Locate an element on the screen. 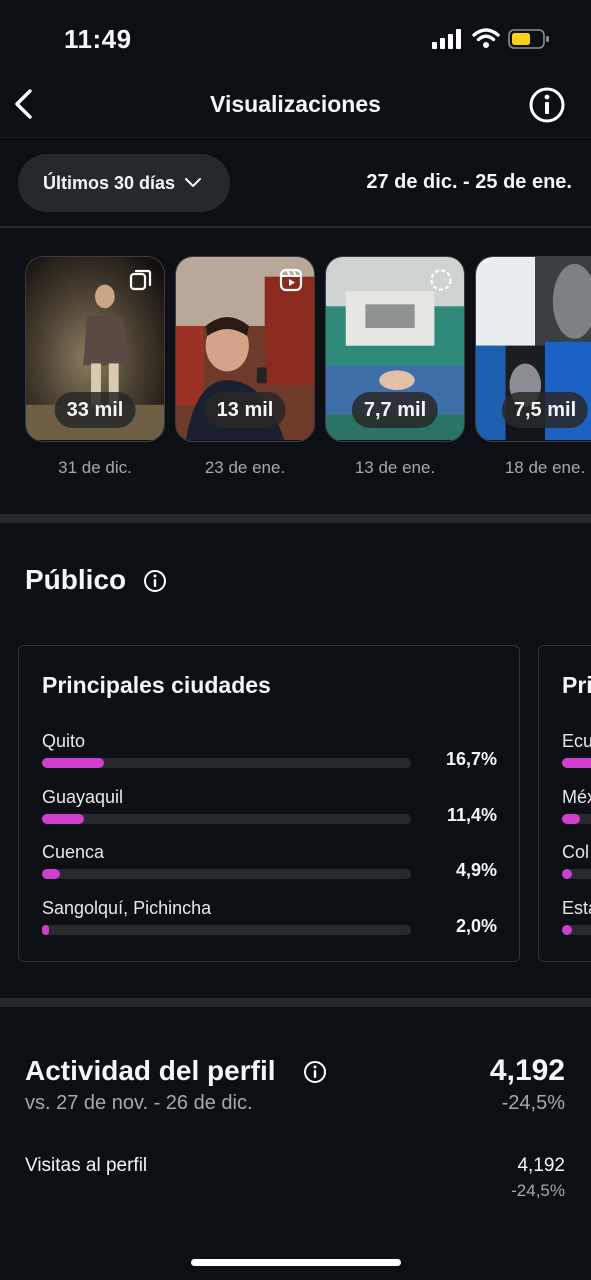  profile-activity-change: -24,5% is located at coordinates (533, 1103).